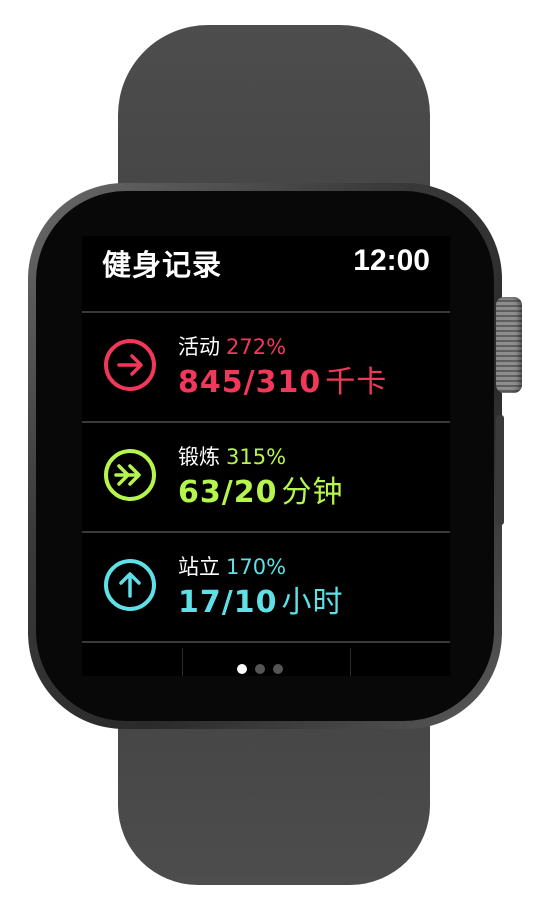 This screenshot has height=909, width=548. I want to click on page-dot-active, so click(242, 669).